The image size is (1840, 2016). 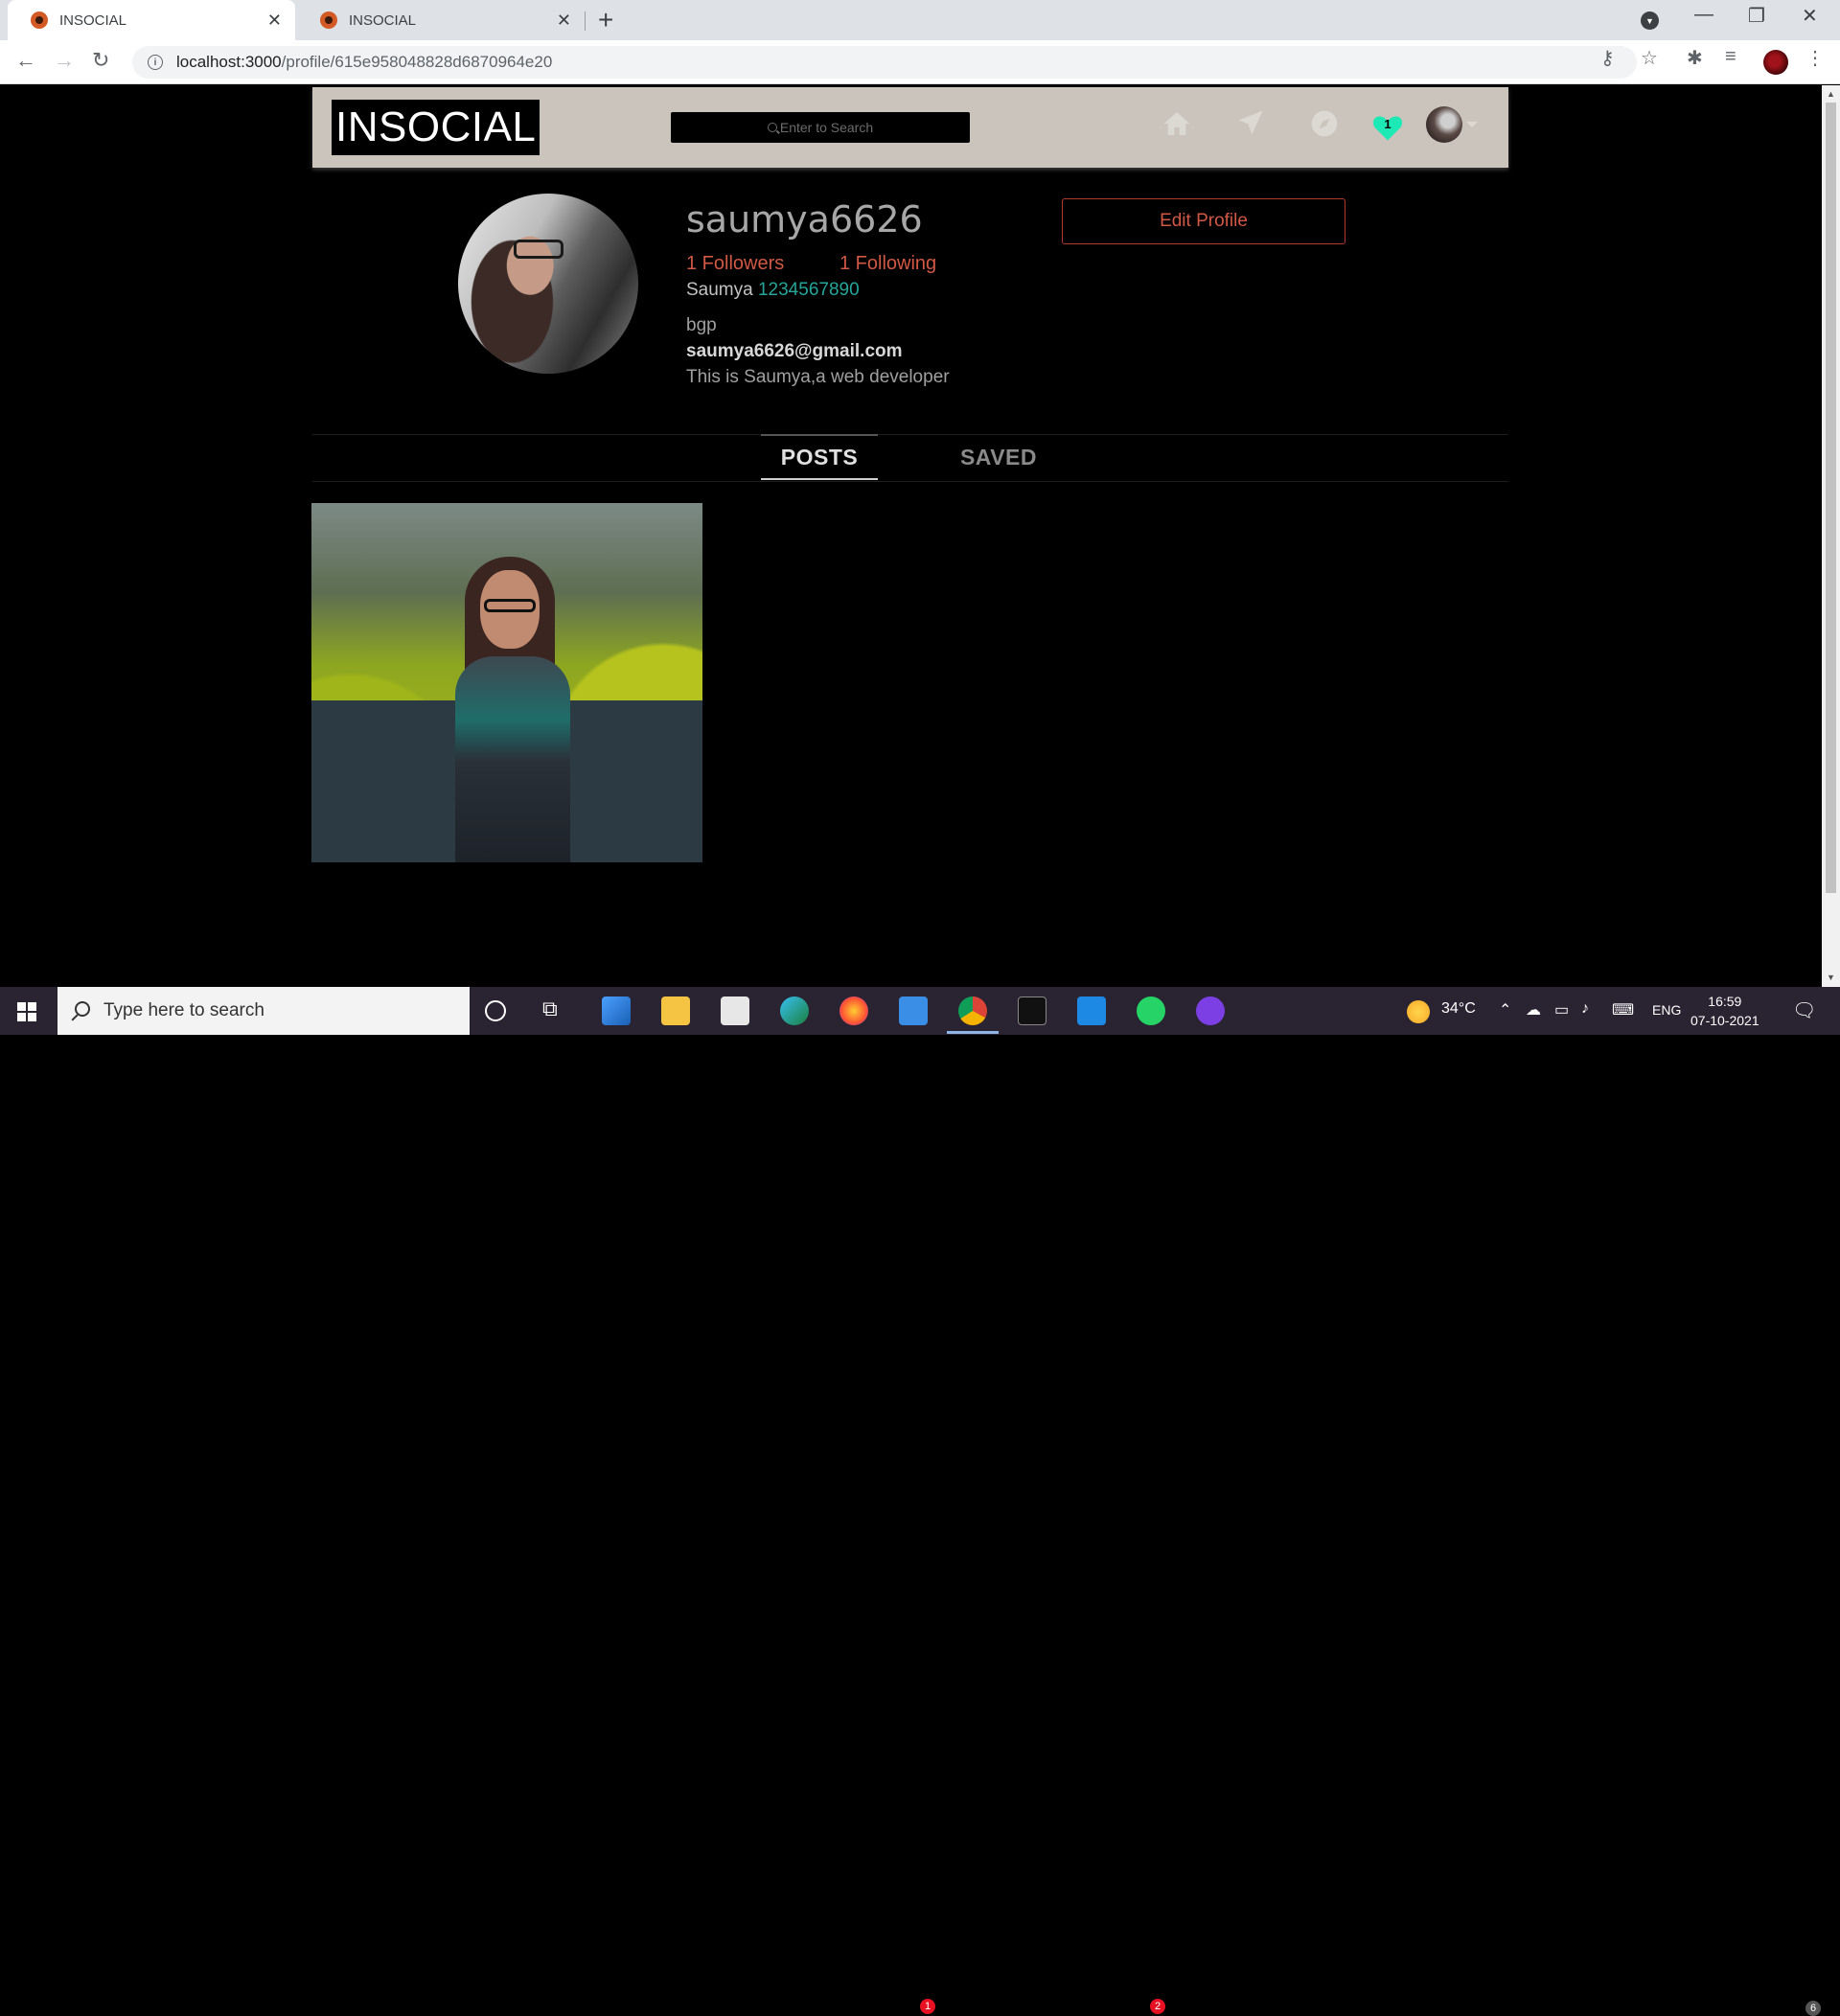 I want to click on reload-icon: ↻, so click(x=100, y=60).